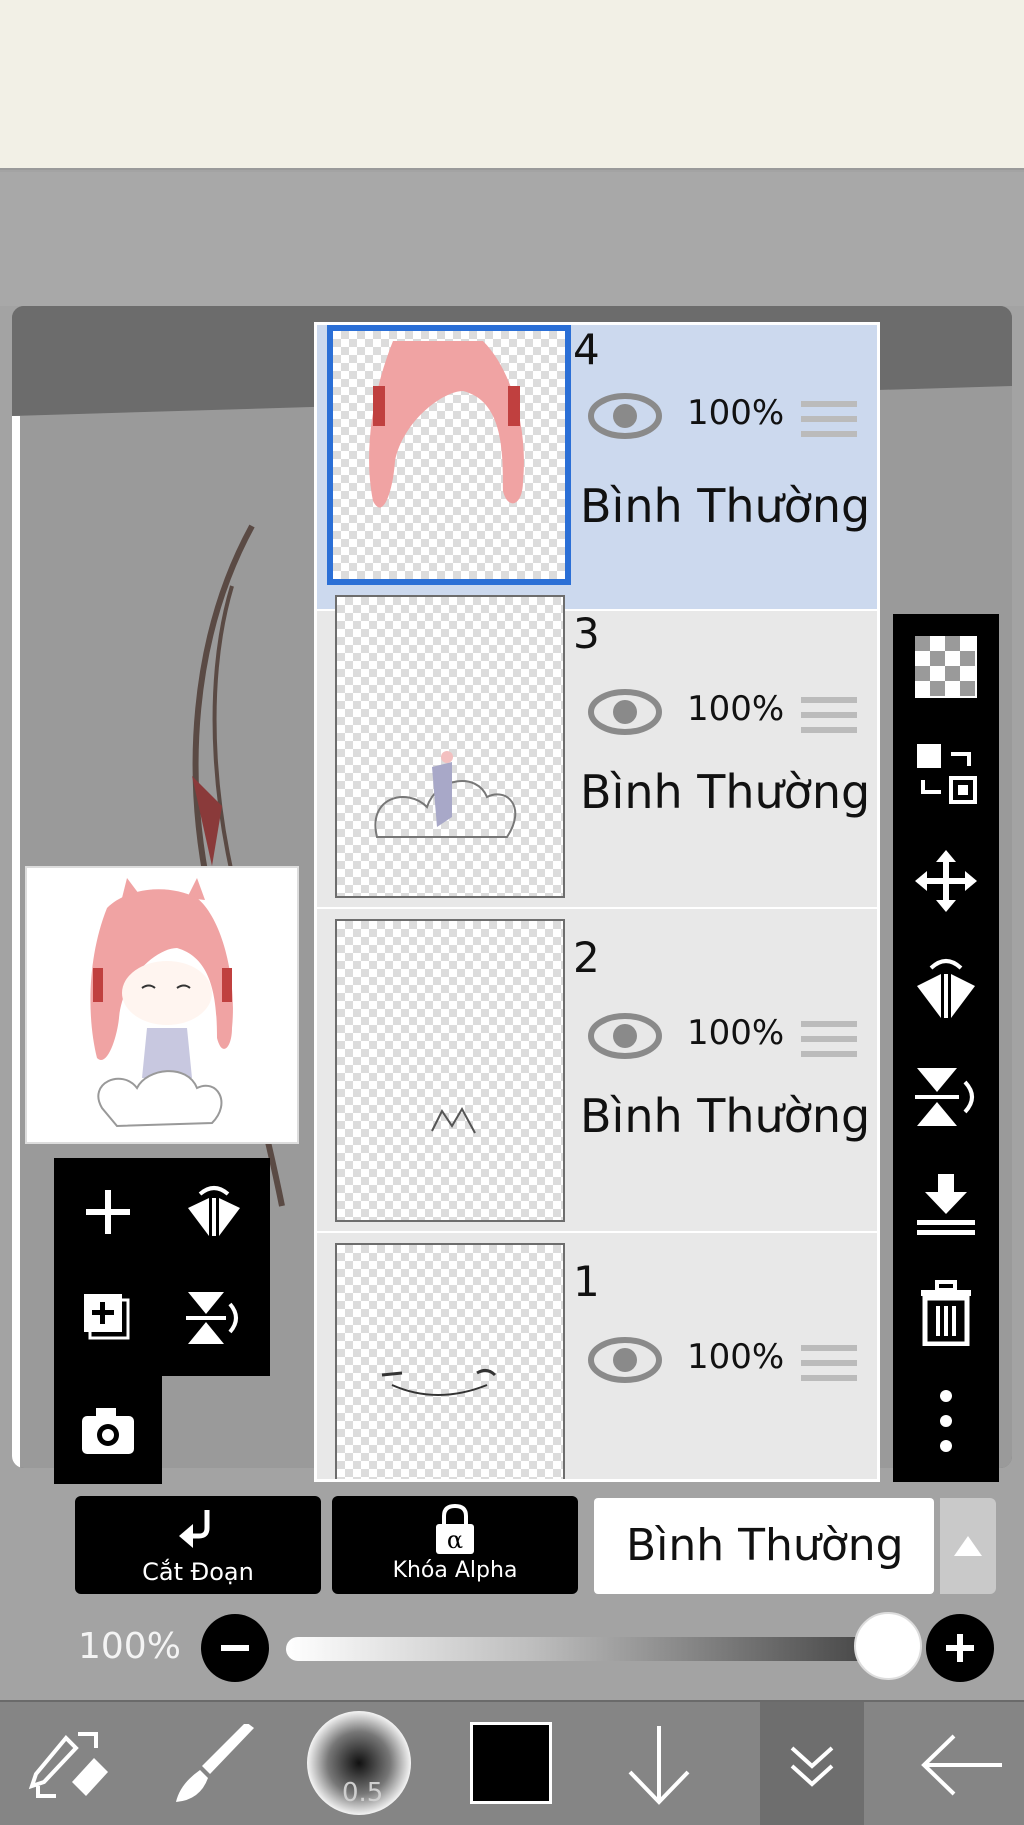 The height and width of the screenshot is (1825, 1024). I want to click on opacity-increase-button, so click(960, 1648).